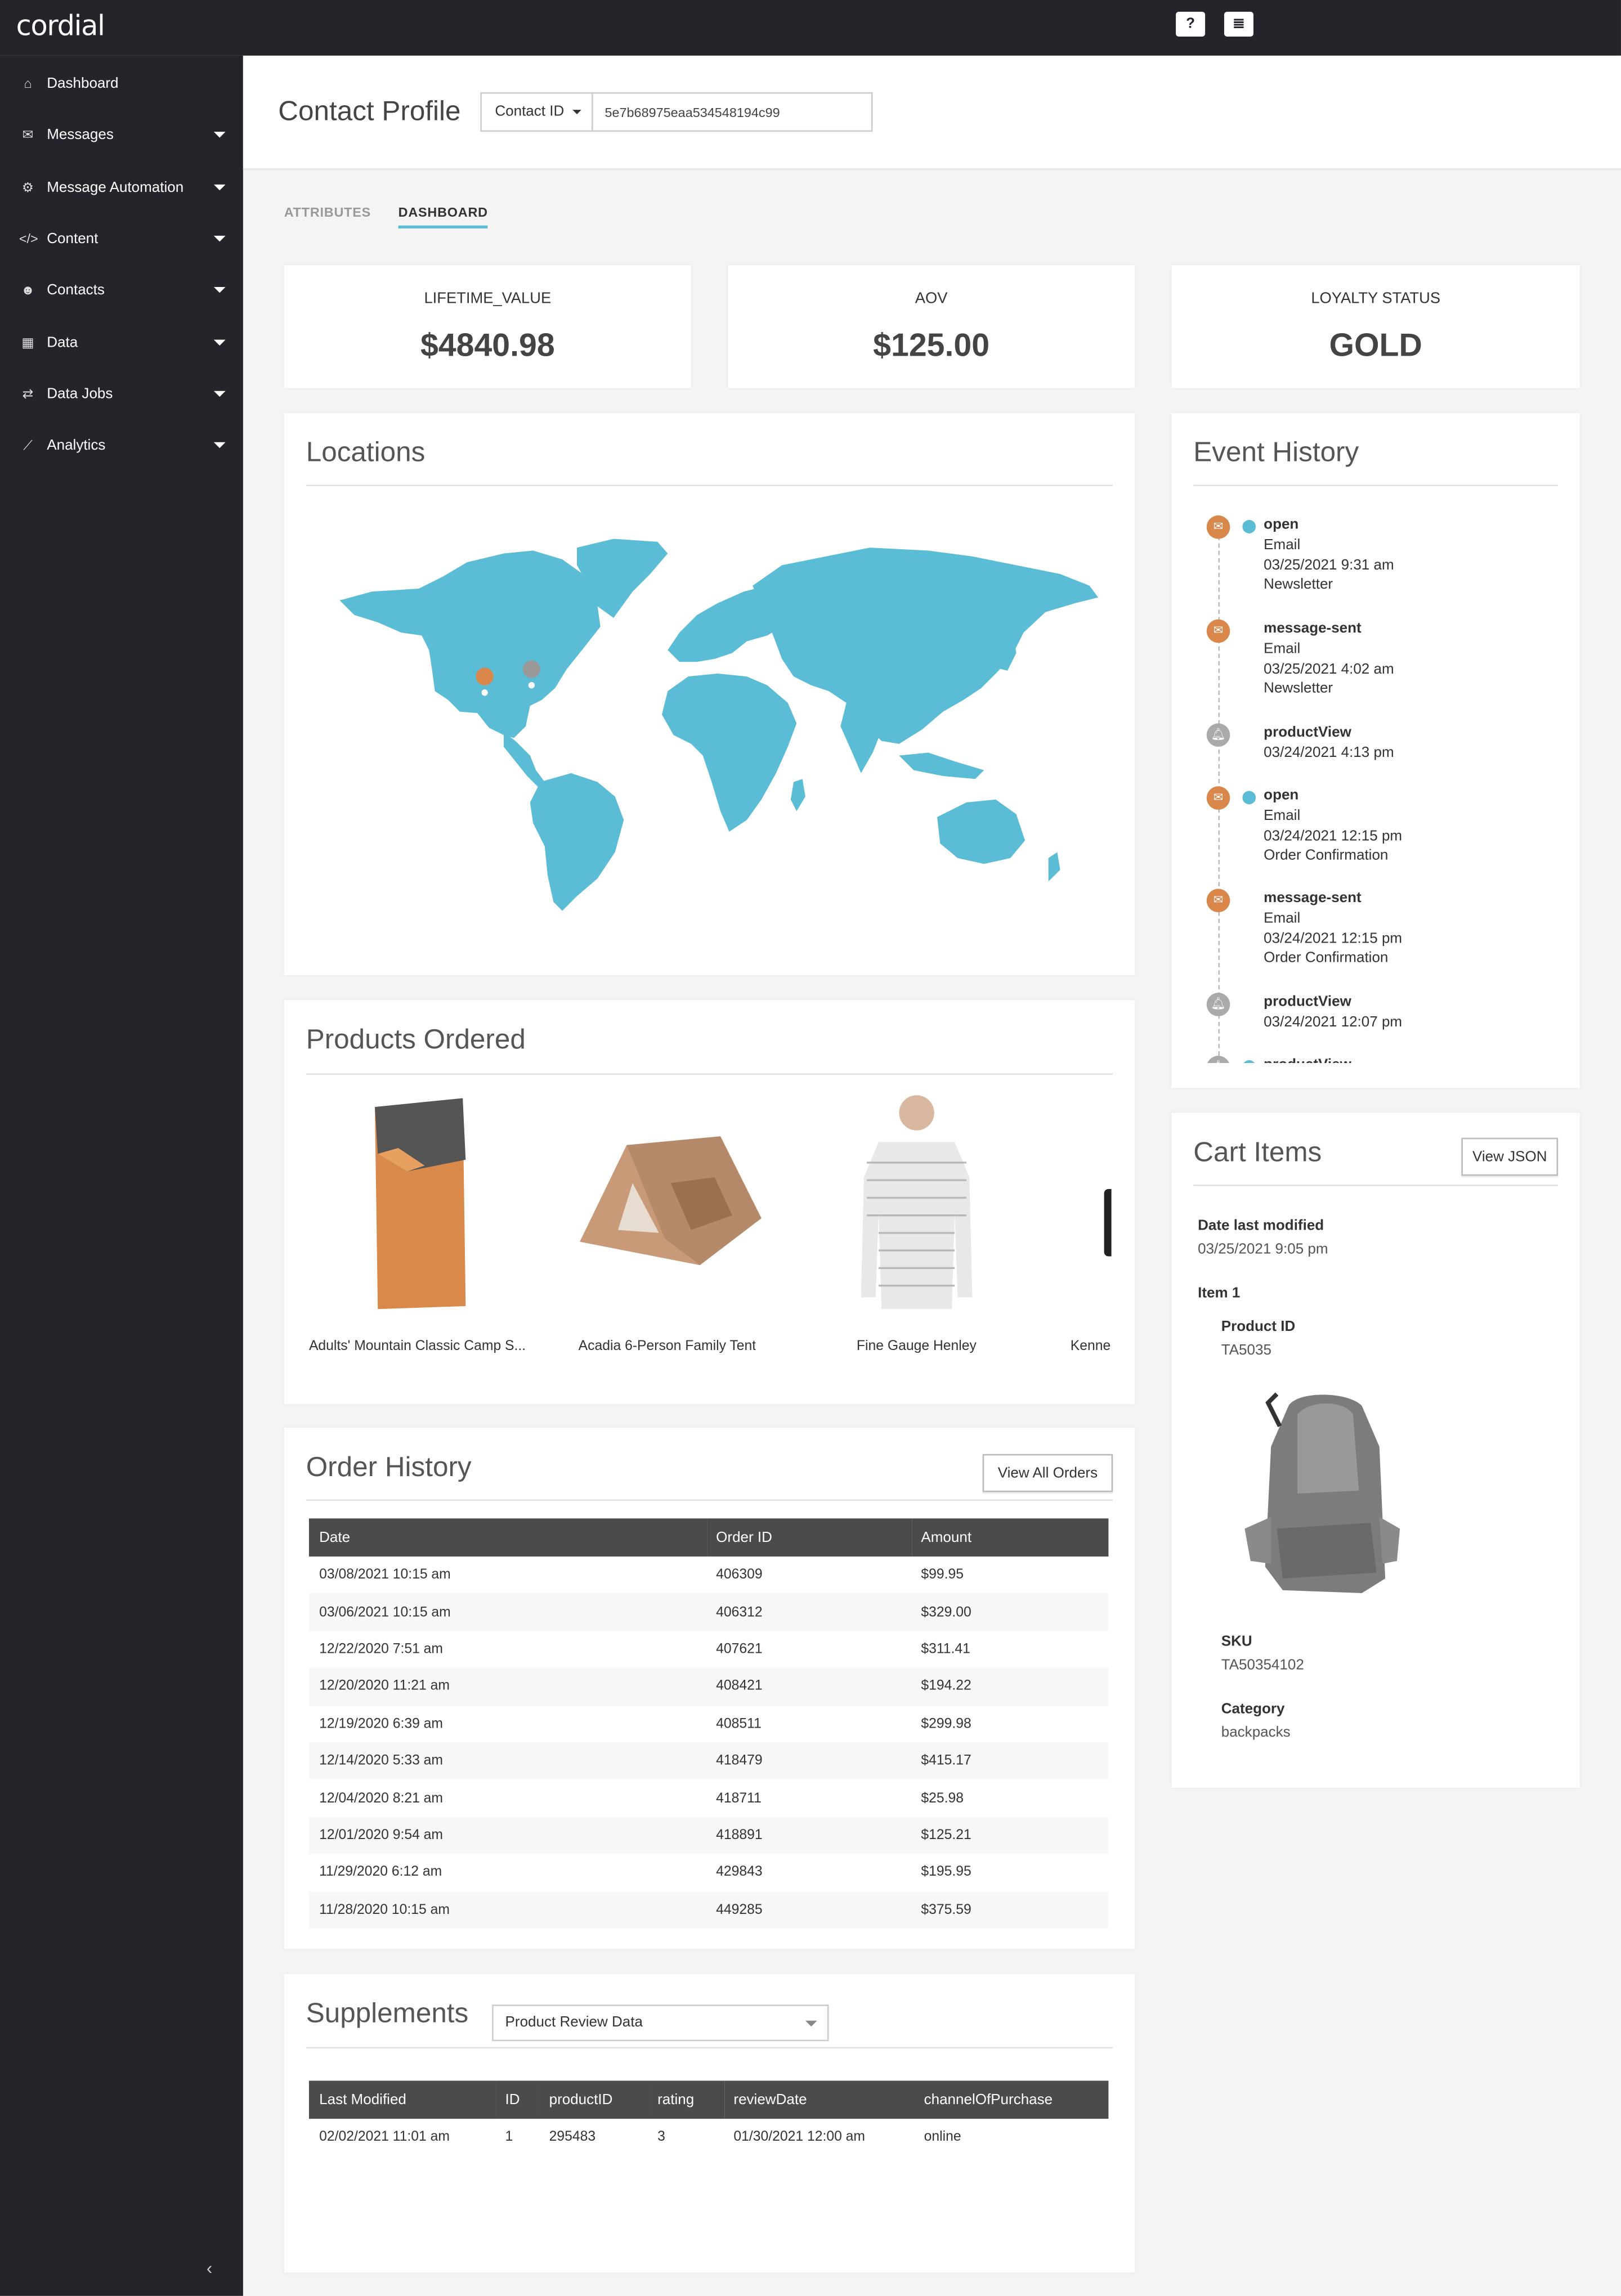 This screenshot has height=2296, width=1621. Describe the element at coordinates (389, 1467) in the screenshot. I see `order-history-title: Order History` at that location.